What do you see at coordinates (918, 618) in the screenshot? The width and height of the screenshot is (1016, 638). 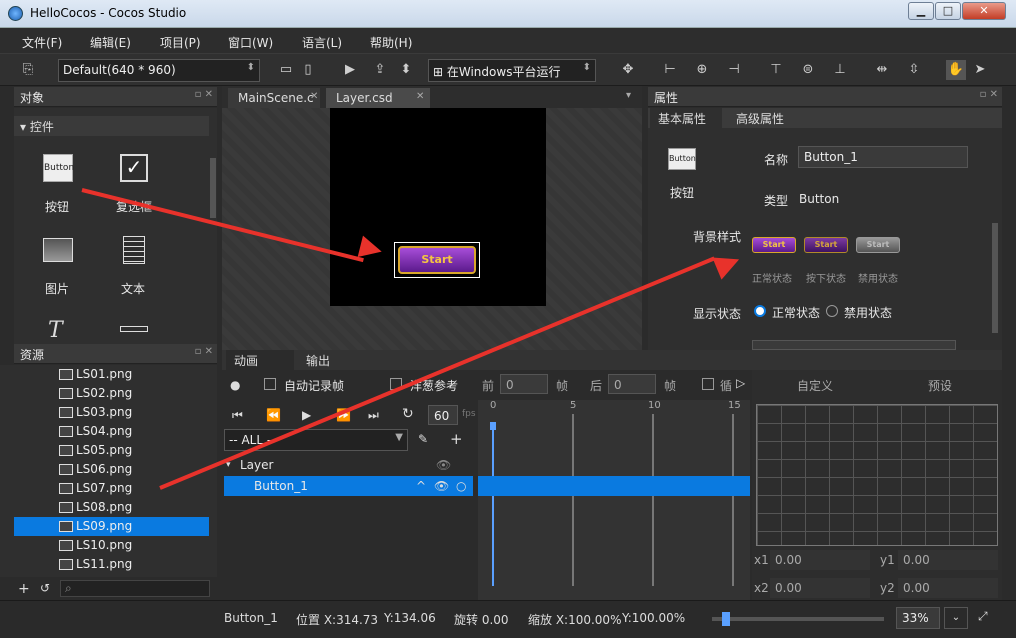 I see `zoom-input: 33%` at bounding box center [918, 618].